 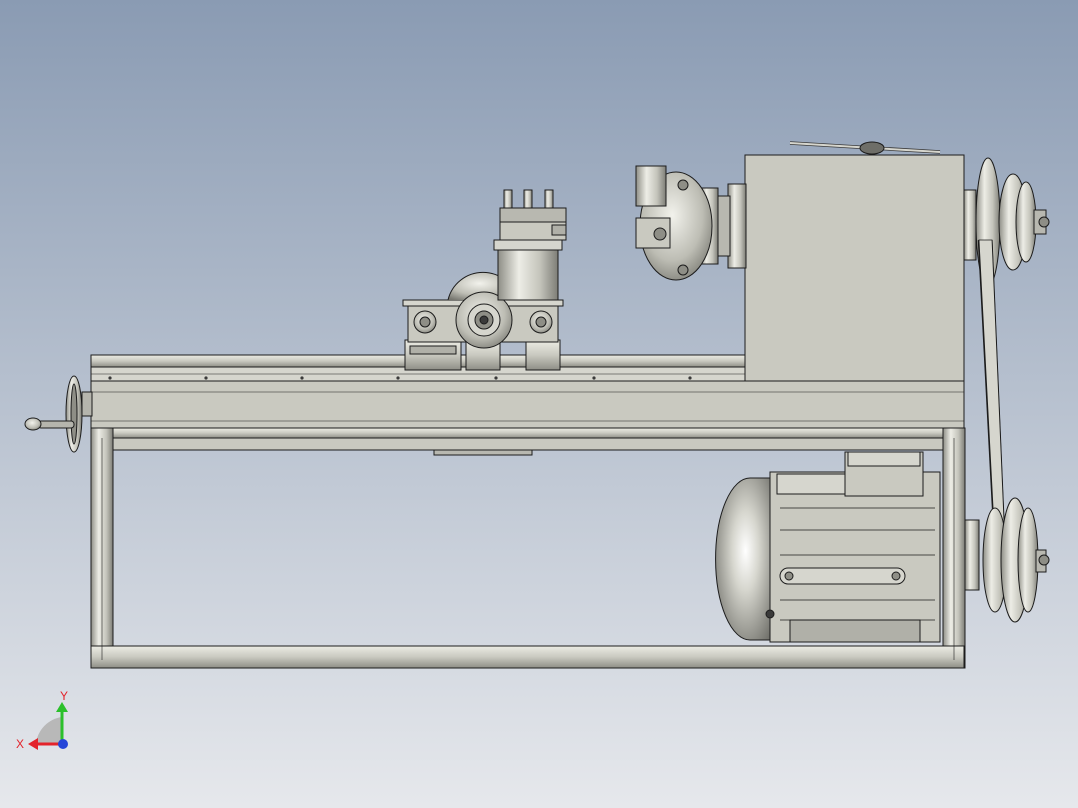 I want to click on y-axis-label: Y, so click(x=64, y=696).